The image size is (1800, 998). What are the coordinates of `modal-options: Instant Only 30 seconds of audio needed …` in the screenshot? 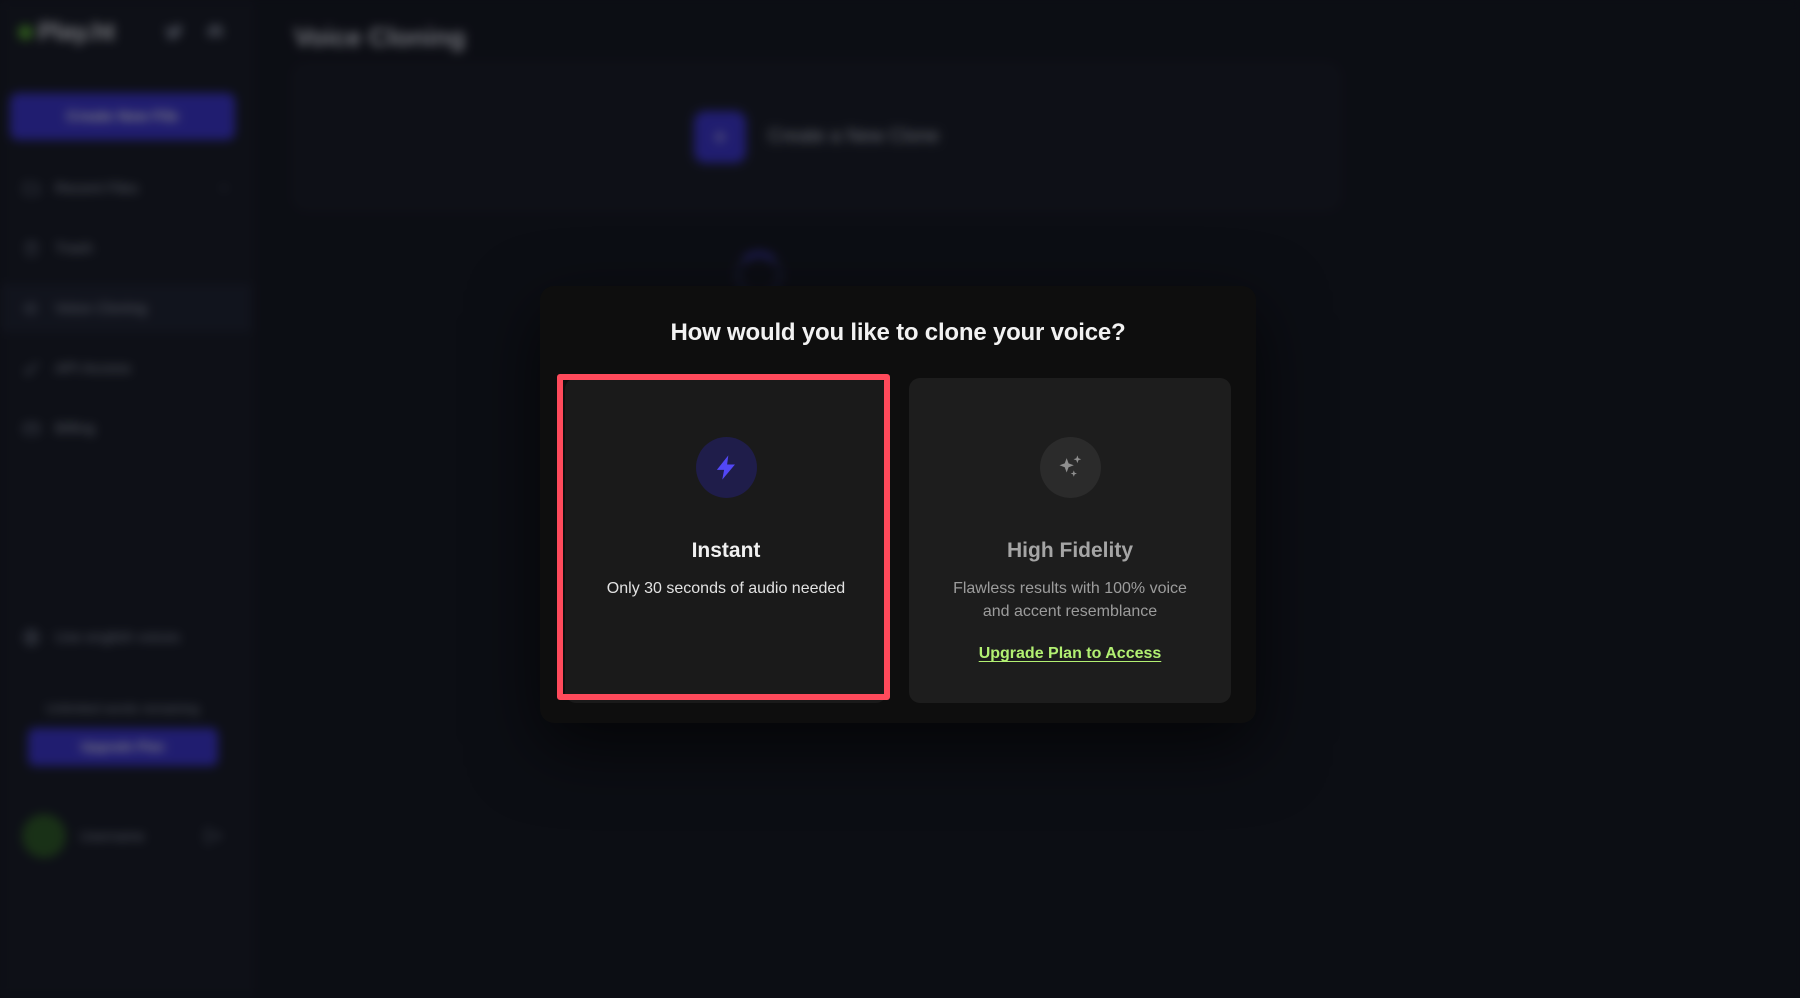 It's located at (898, 540).